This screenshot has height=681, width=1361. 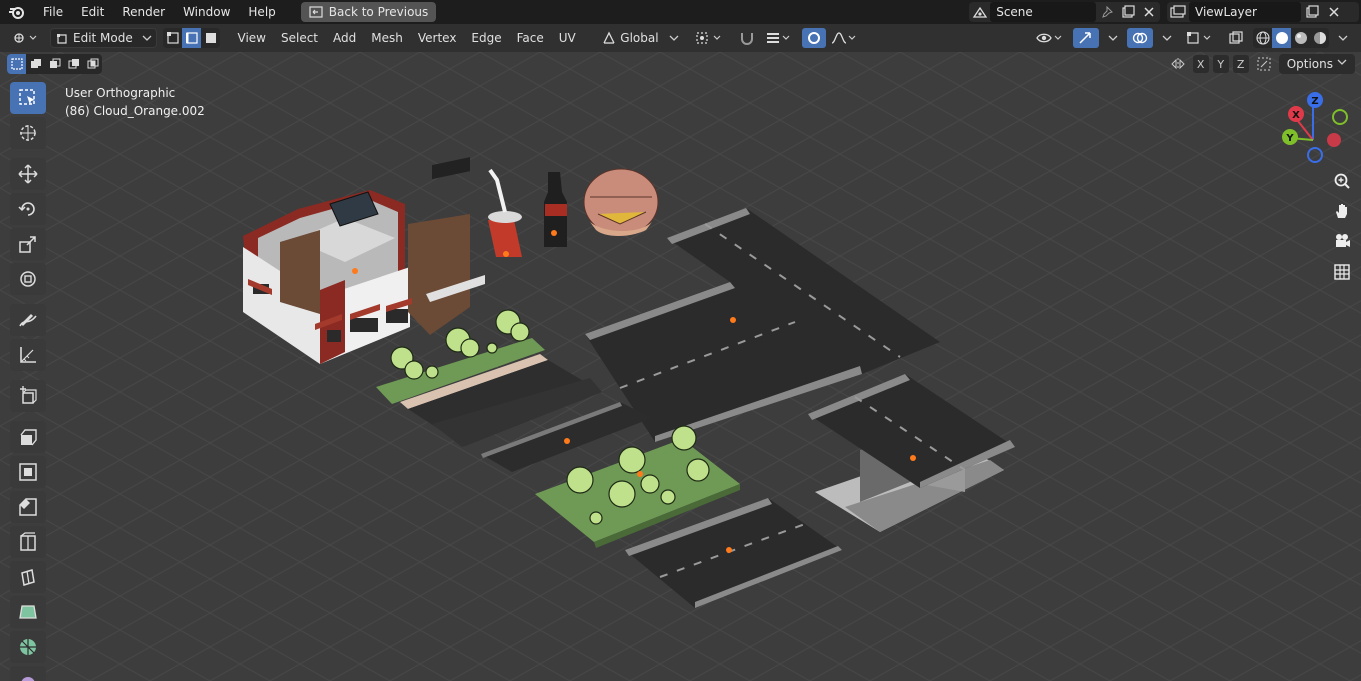 What do you see at coordinates (1312, 12) in the screenshot?
I see `new-view-layer-icon` at bounding box center [1312, 12].